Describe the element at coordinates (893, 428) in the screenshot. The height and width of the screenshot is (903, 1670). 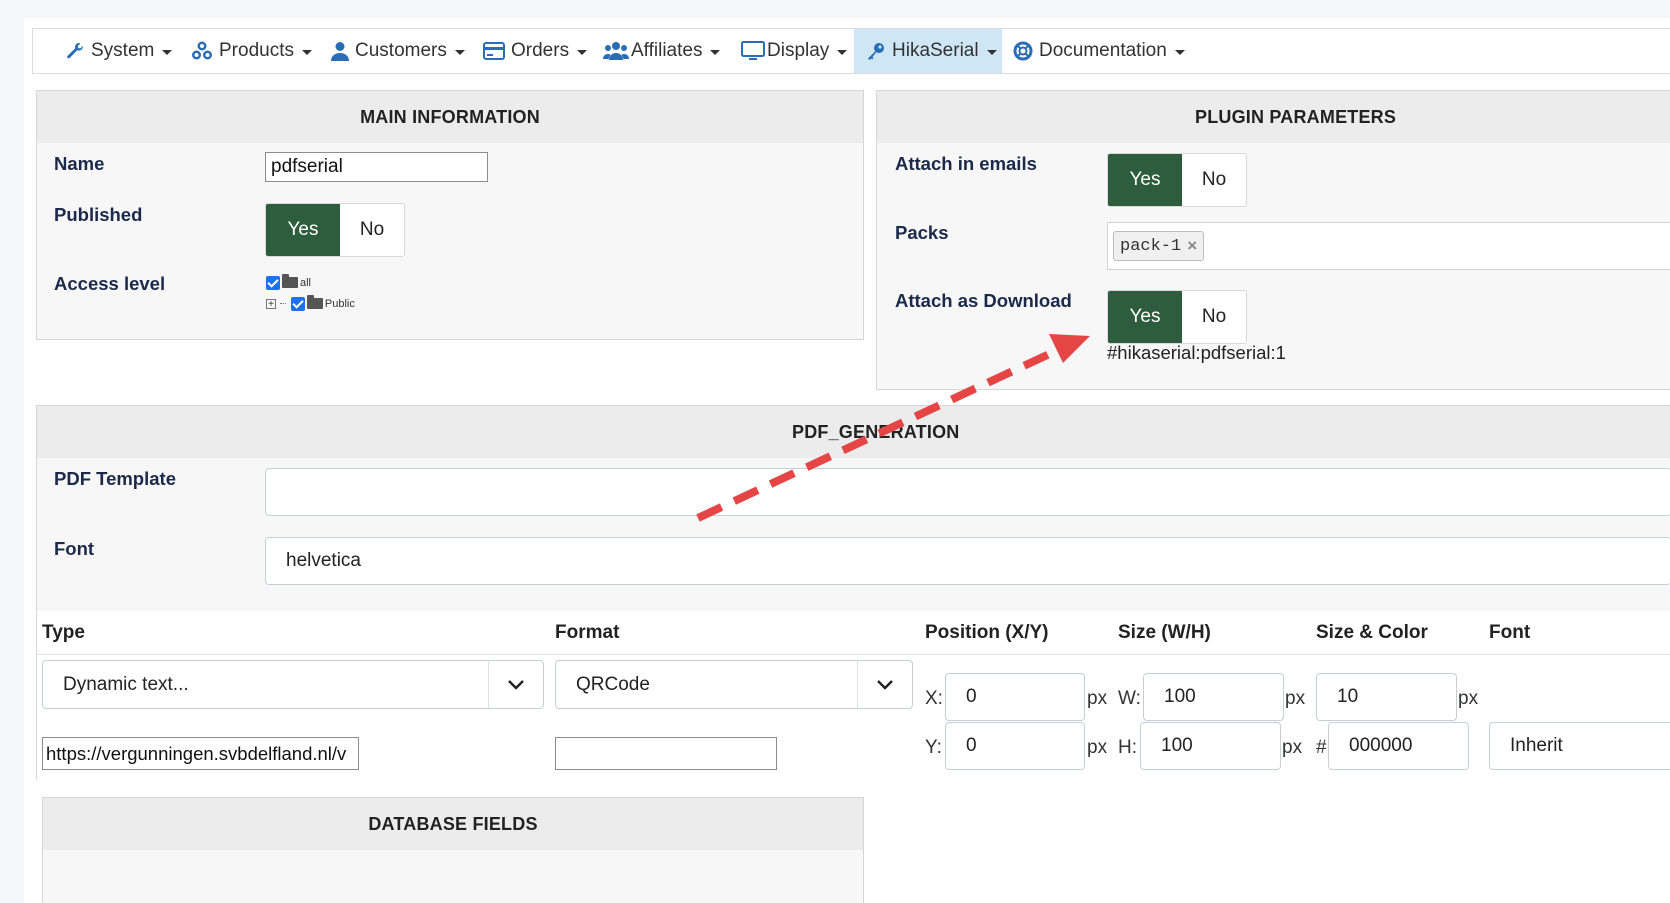
I see `annotation-arrow` at that location.